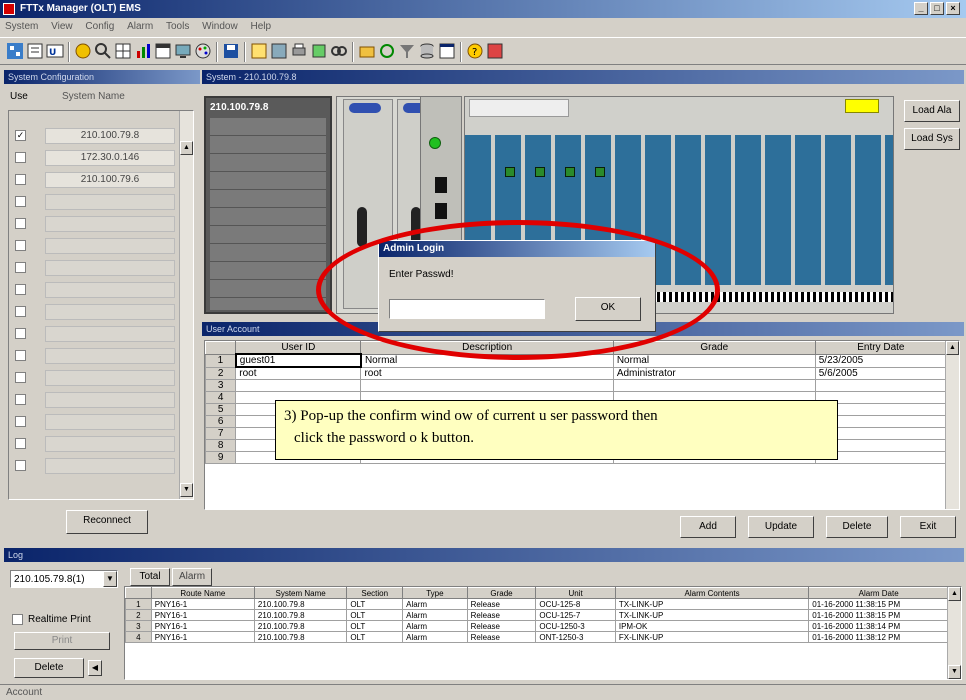  Describe the element at coordinates (49, 668) in the screenshot. I see `delete-log-button: Delete` at that location.